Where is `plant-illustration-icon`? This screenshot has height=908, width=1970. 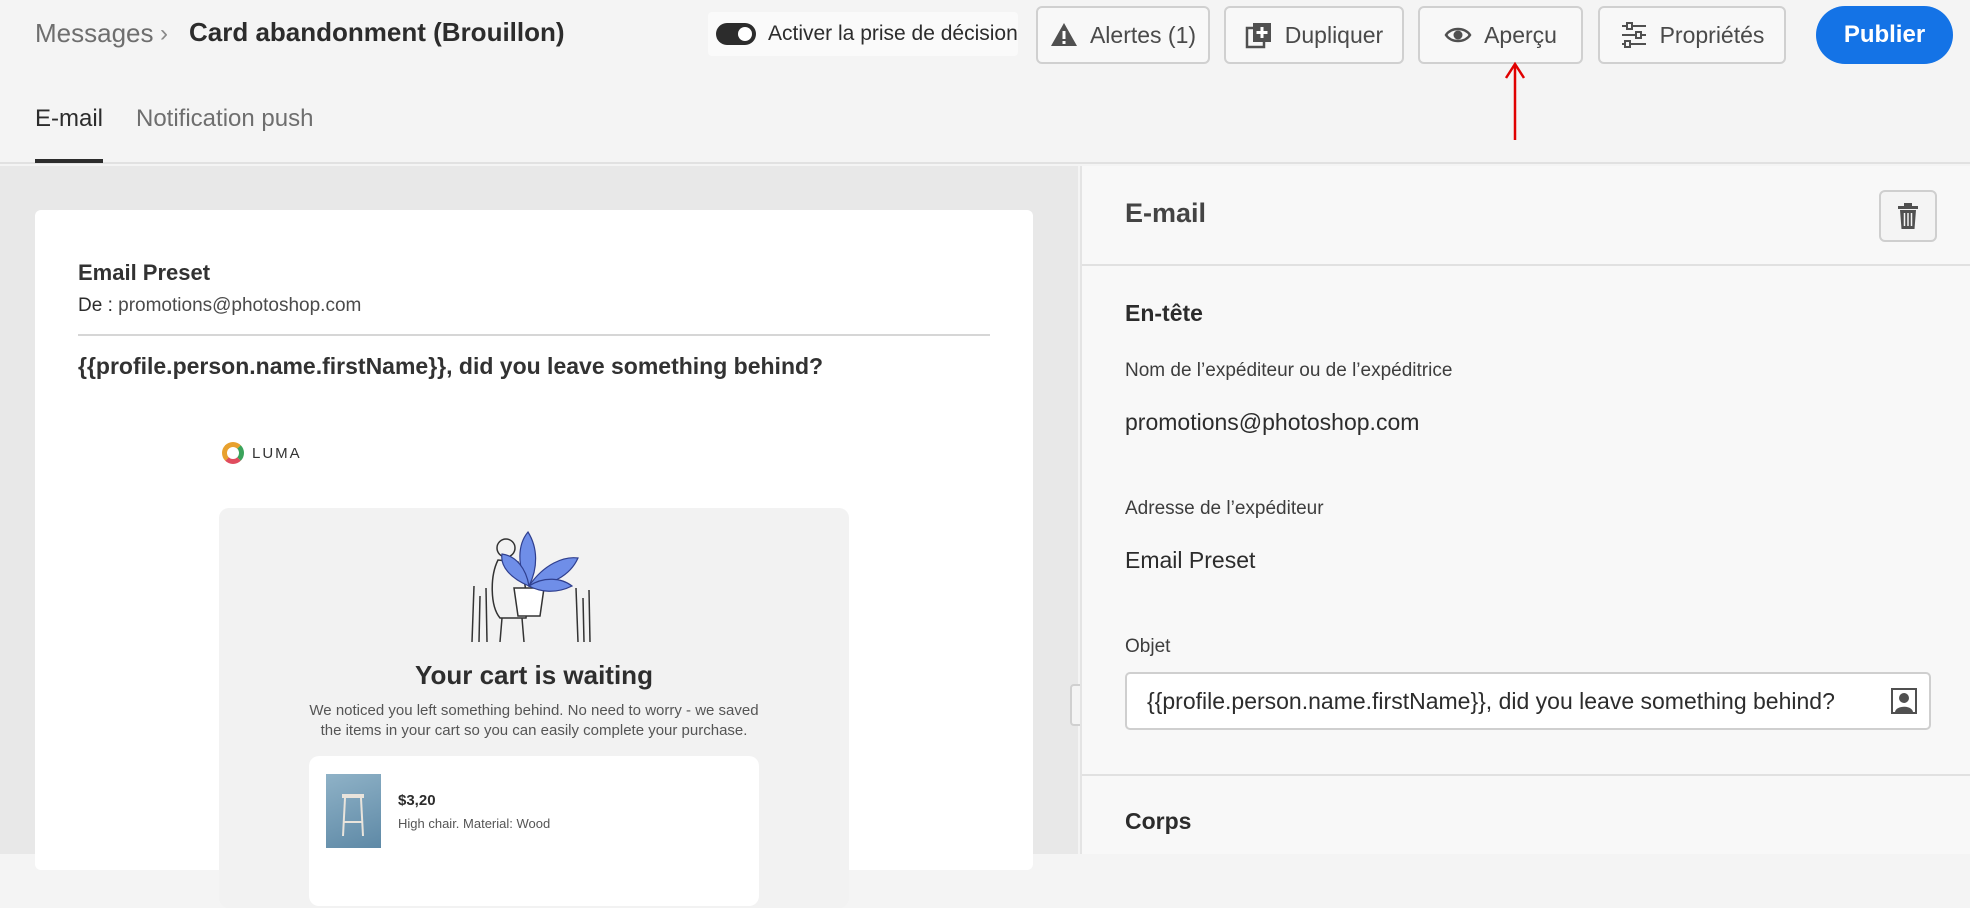 plant-illustration-icon is located at coordinates (531, 586).